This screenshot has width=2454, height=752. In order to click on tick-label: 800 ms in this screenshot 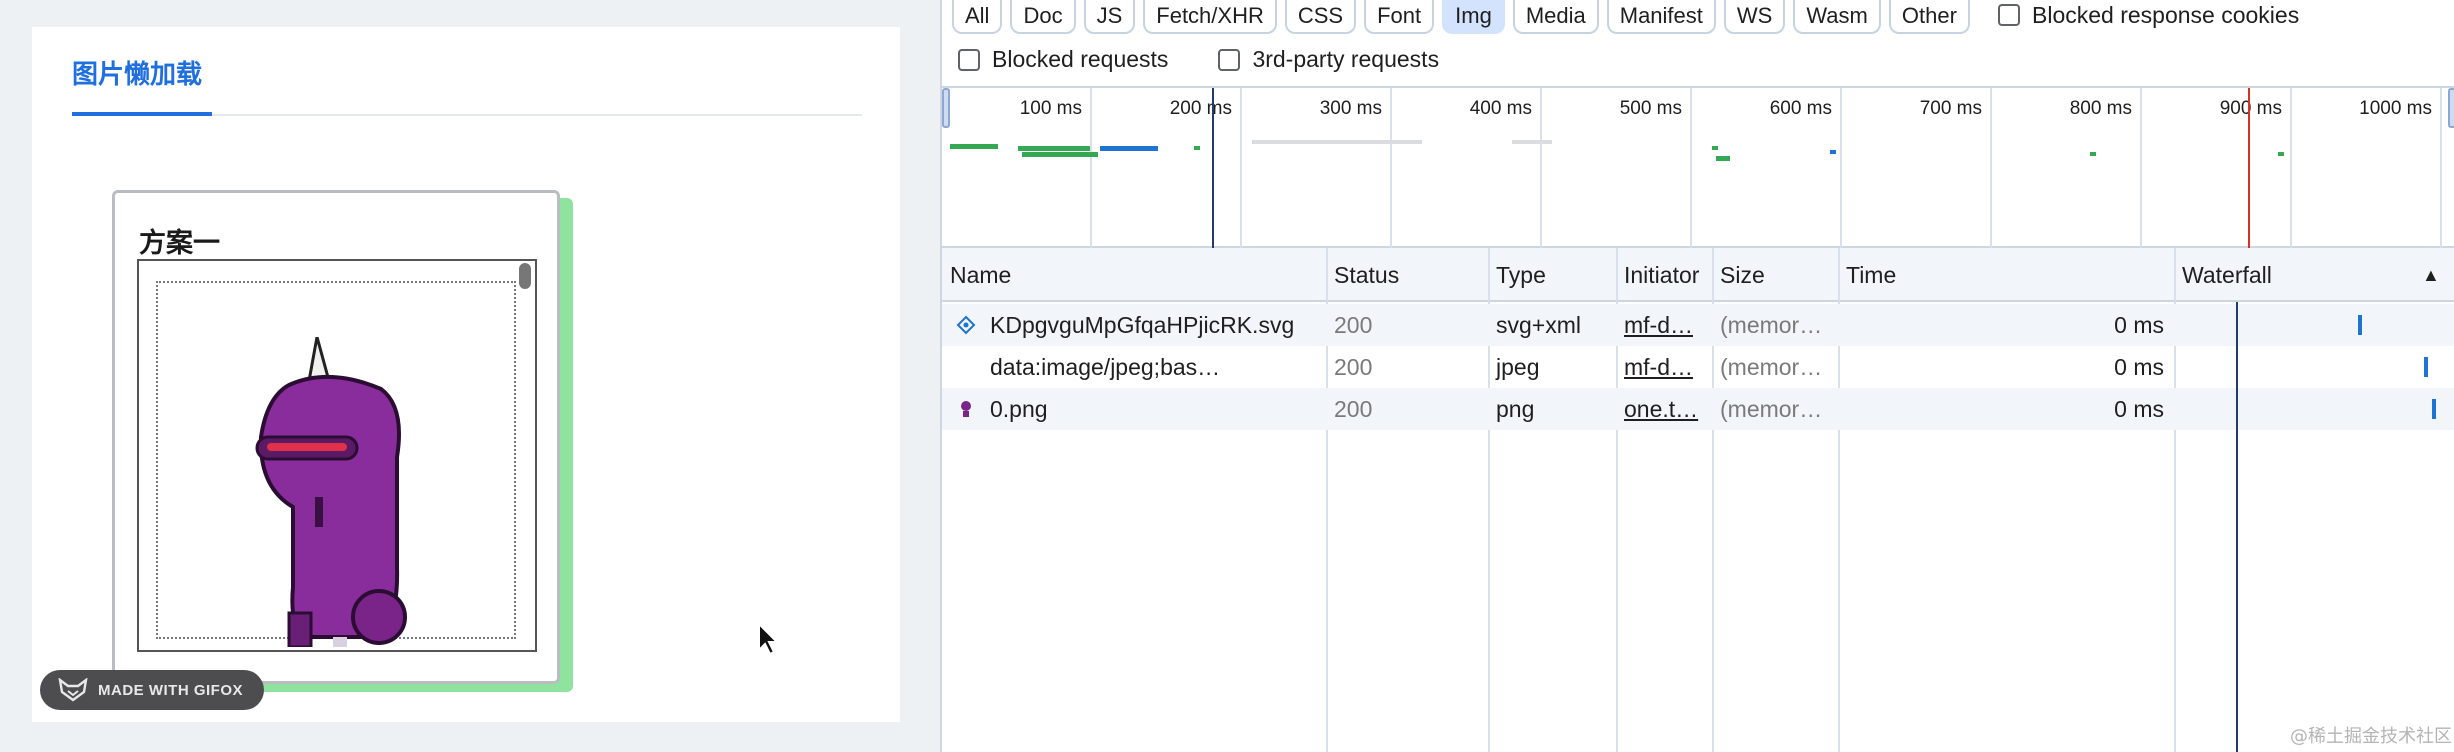, I will do `click(2100, 108)`.